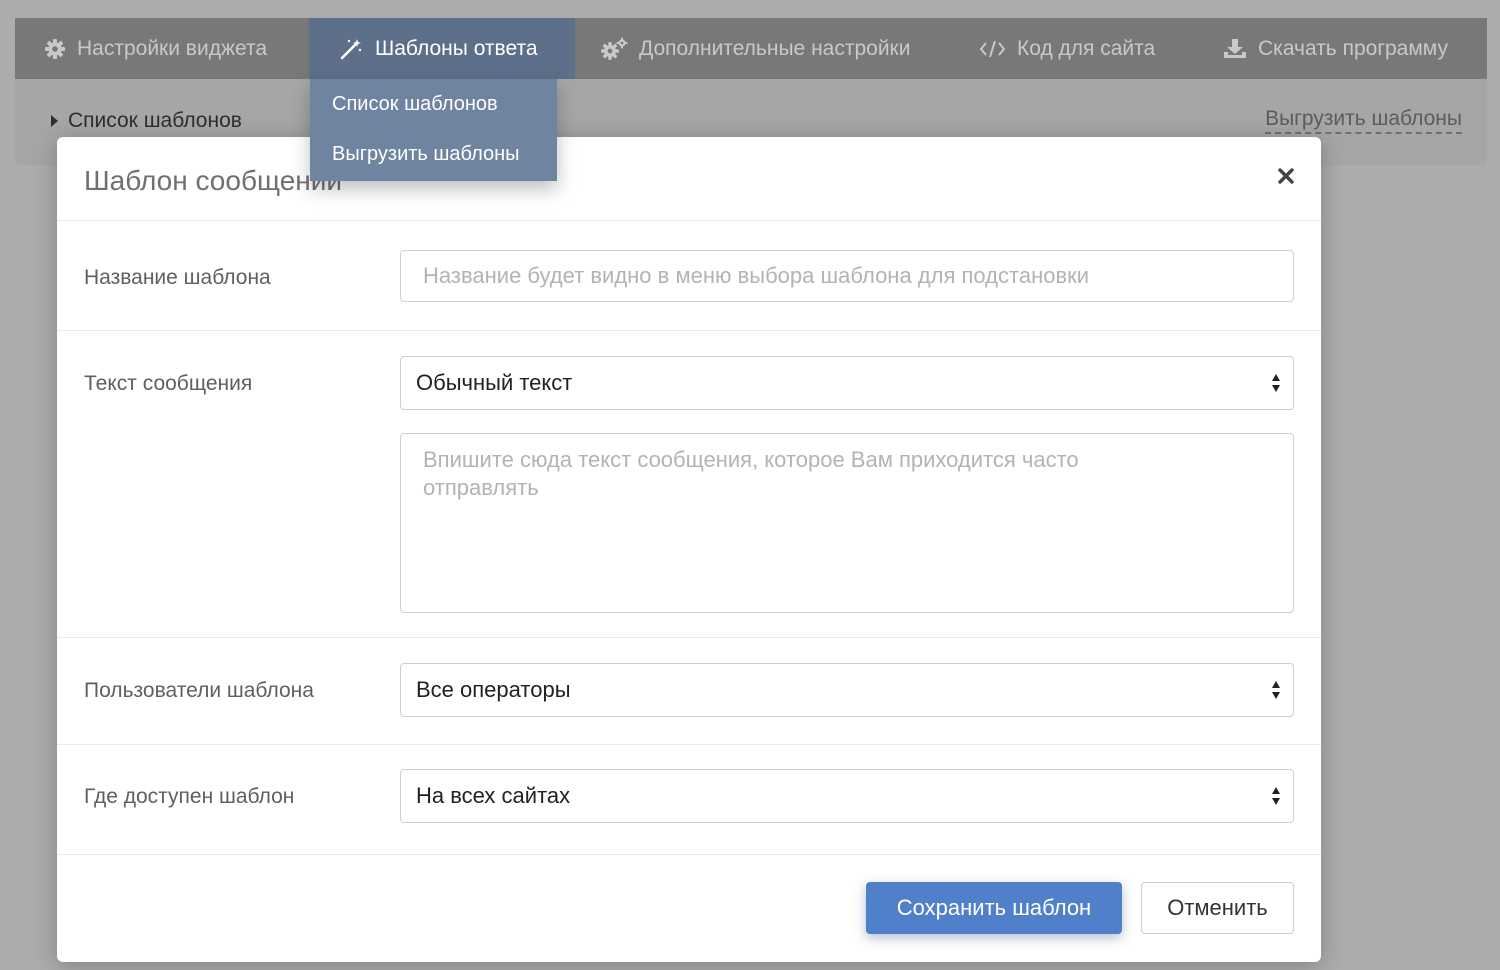 This screenshot has width=1500, height=970. I want to click on close-icon, so click(1286, 176).